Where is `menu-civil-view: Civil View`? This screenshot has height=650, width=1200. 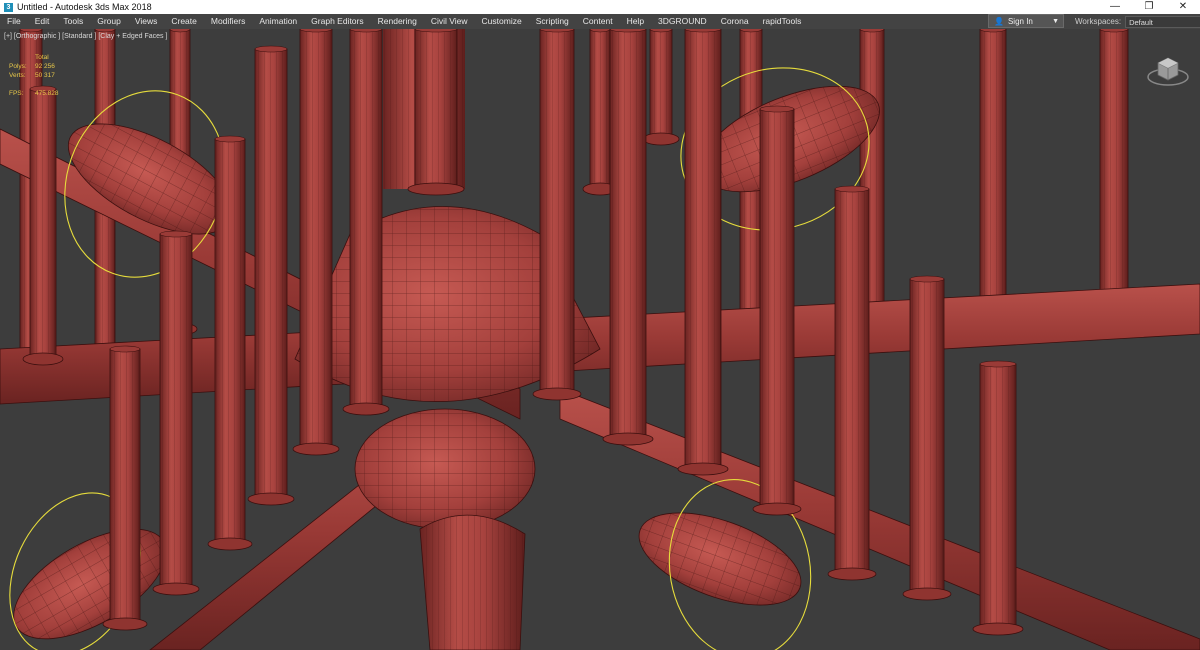 menu-civil-view: Civil View is located at coordinates (449, 21).